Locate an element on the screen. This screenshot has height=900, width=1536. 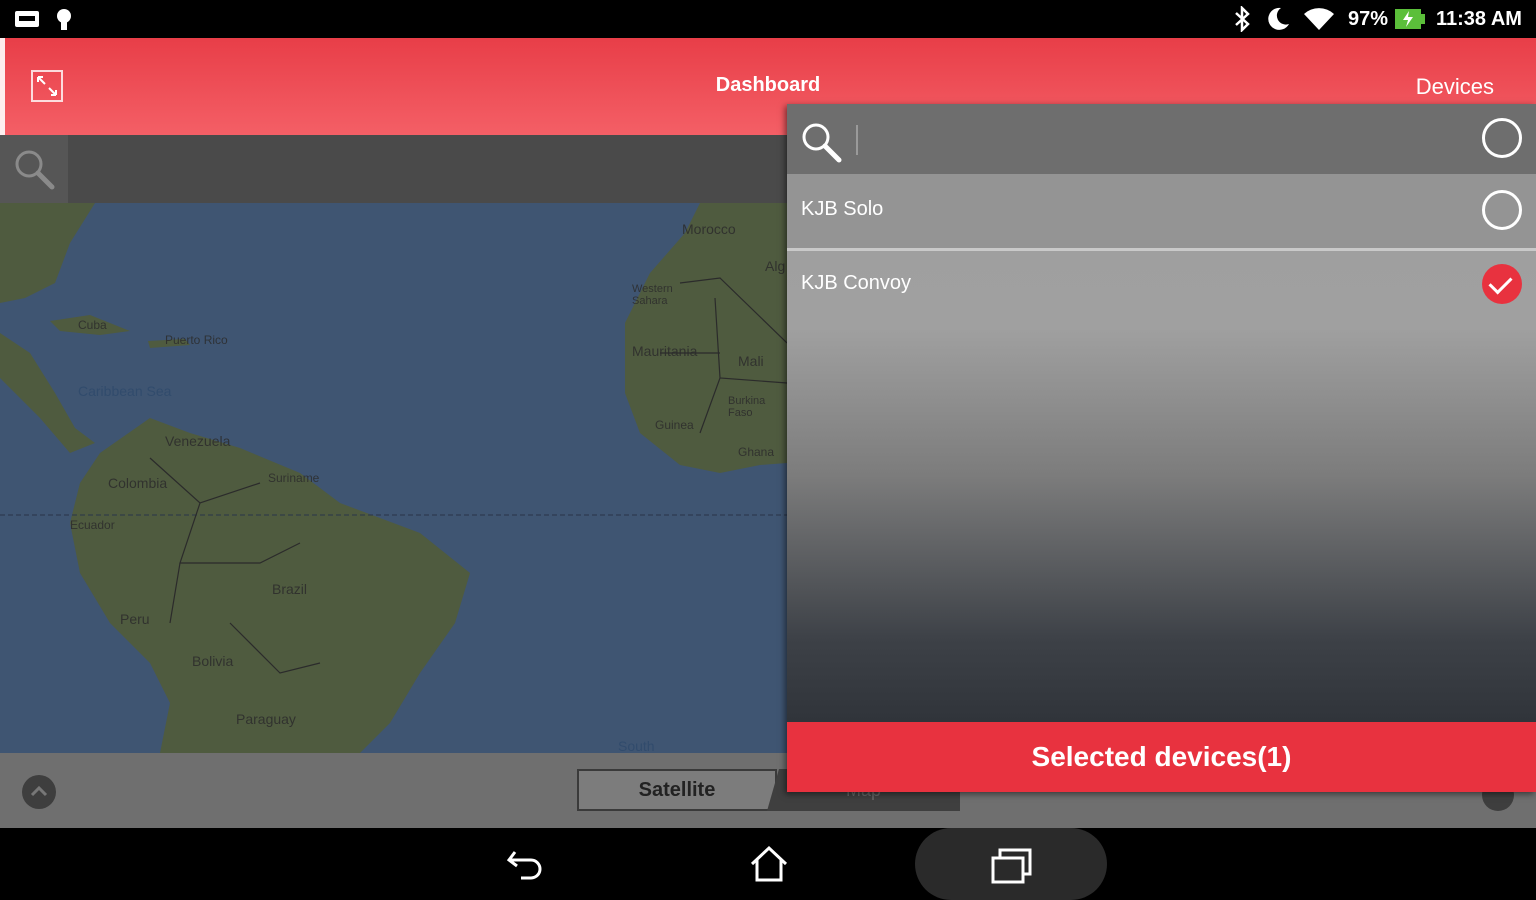
battery-percent: 97% is located at coordinates (1368, 19).